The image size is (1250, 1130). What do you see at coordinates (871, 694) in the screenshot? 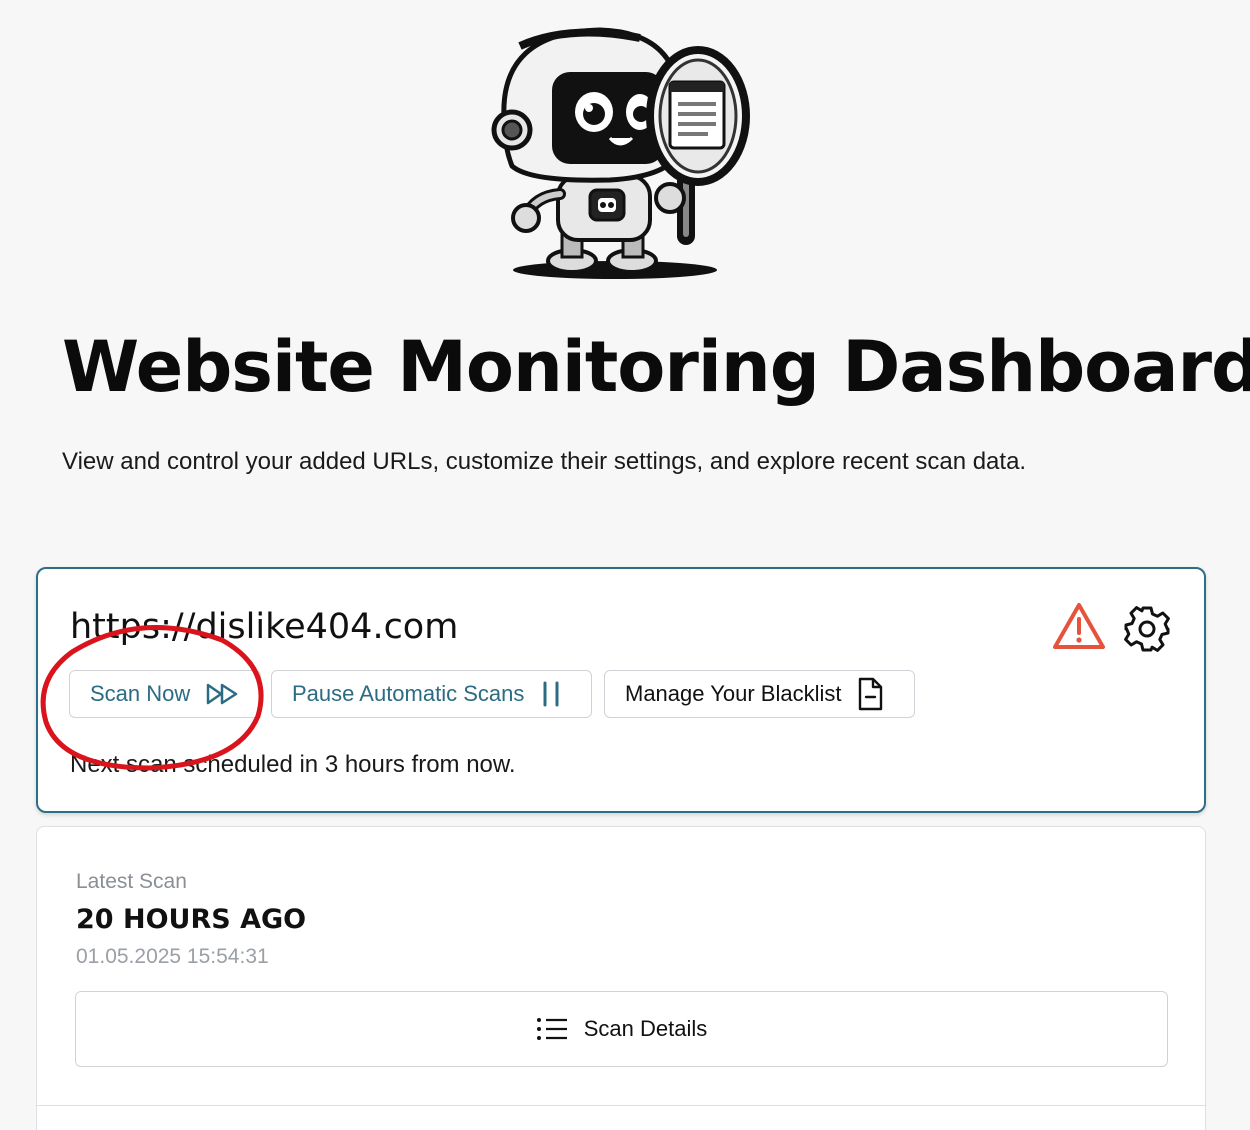
I see `document-minus-icon` at bounding box center [871, 694].